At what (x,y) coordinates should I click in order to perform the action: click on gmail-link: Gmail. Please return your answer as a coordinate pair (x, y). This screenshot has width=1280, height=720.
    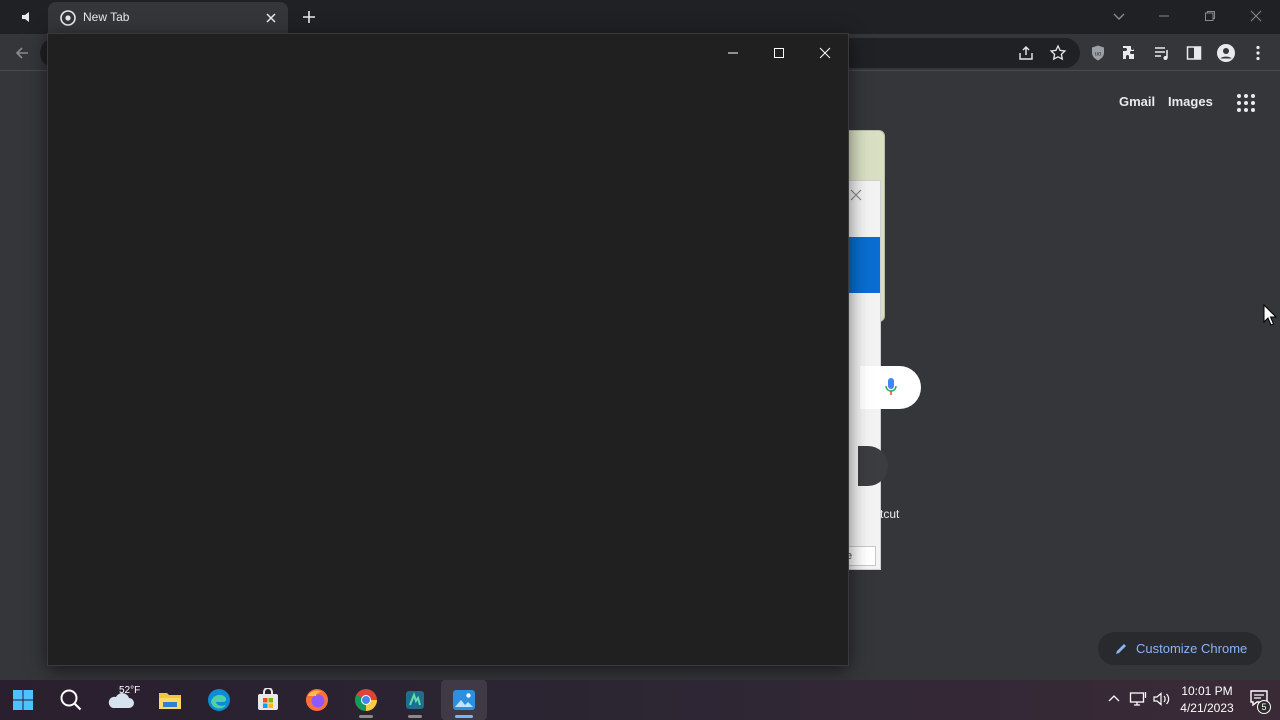
    Looking at the image, I should click on (1137, 101).